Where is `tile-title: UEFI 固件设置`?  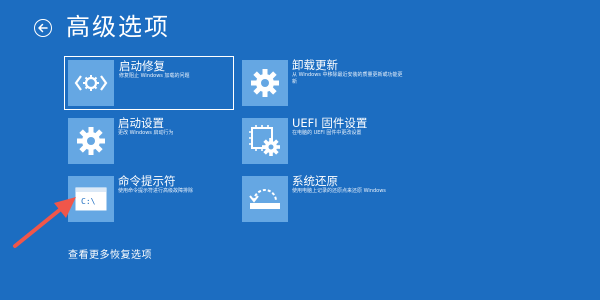
tile-title: UEFI 固件设置 is located at coordinates (330, 123).